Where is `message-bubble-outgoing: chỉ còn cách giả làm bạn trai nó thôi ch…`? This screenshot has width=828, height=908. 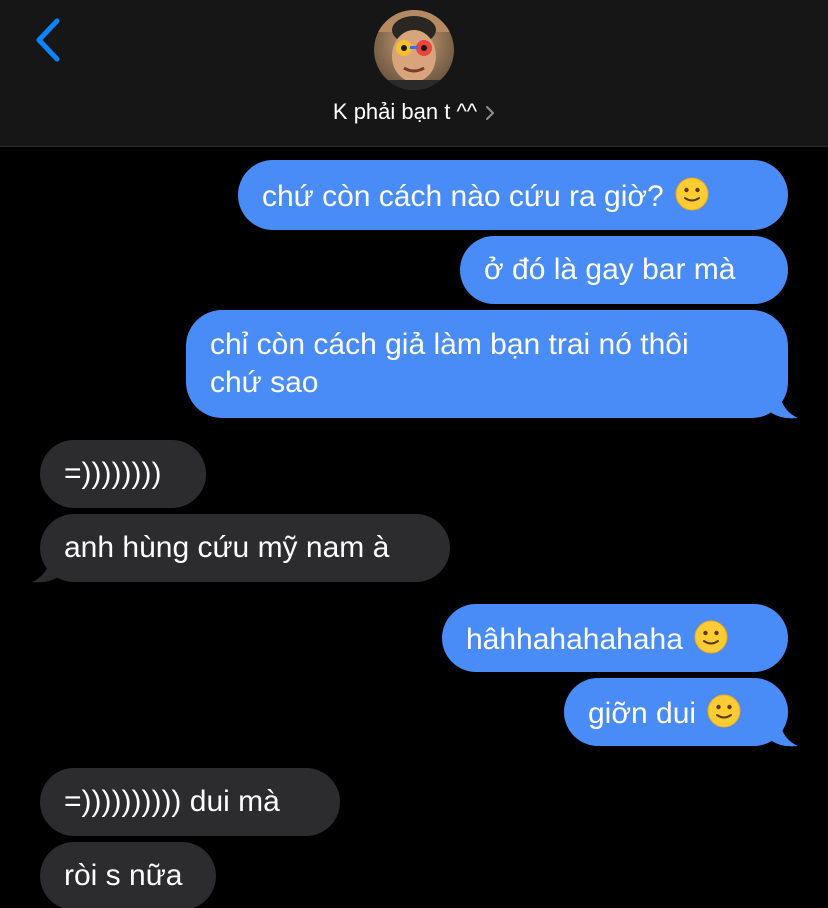
message-bubble-outgoing: chỉ còn cách giả làm bạn trai nó thôi ch… is located at coordinates (487, 364).